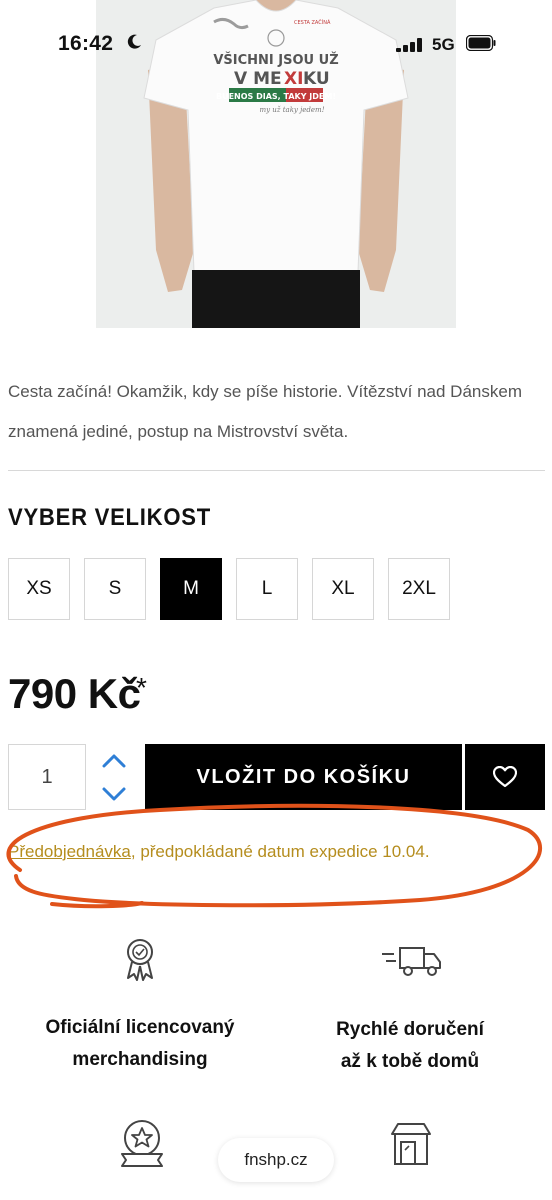  What do you see at coordinates (191, 589) in the screenshot?
I see `size-option-m: M` at bounding box center [191, 589].